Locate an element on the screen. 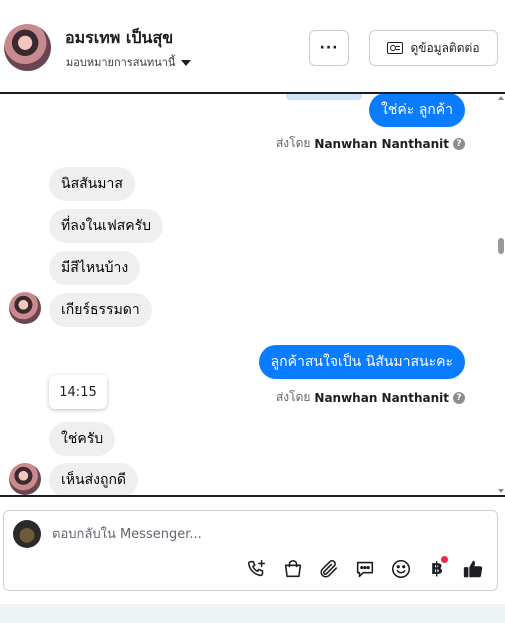 The height and width of the screenshot is (623, 505). scroll-thumb is located at coordinates (501, 246).